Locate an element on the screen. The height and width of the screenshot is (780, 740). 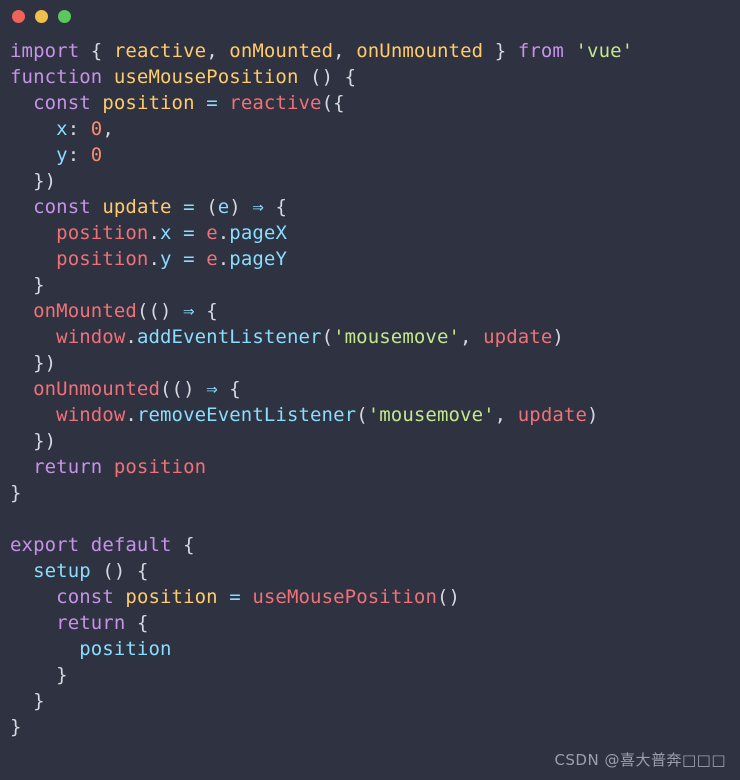
code-token: : is located at coordinates (73, 155).